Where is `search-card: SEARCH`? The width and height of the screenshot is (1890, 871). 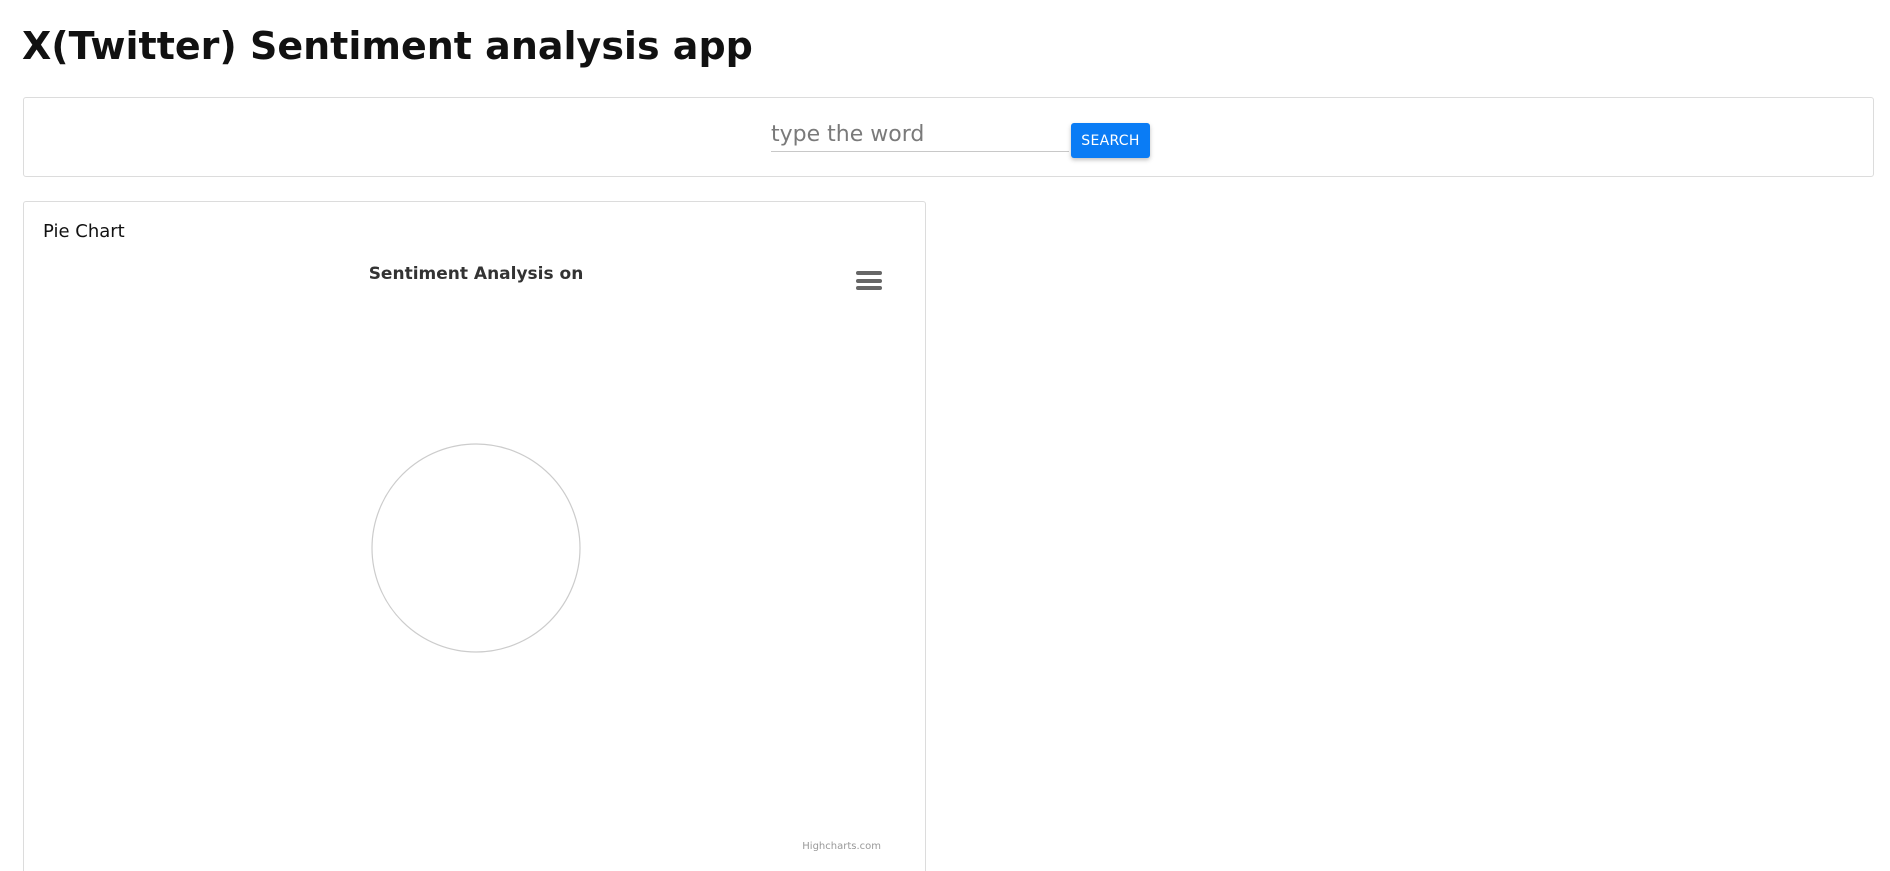 search-card: SEARCH is located at coordinates (948, 137).